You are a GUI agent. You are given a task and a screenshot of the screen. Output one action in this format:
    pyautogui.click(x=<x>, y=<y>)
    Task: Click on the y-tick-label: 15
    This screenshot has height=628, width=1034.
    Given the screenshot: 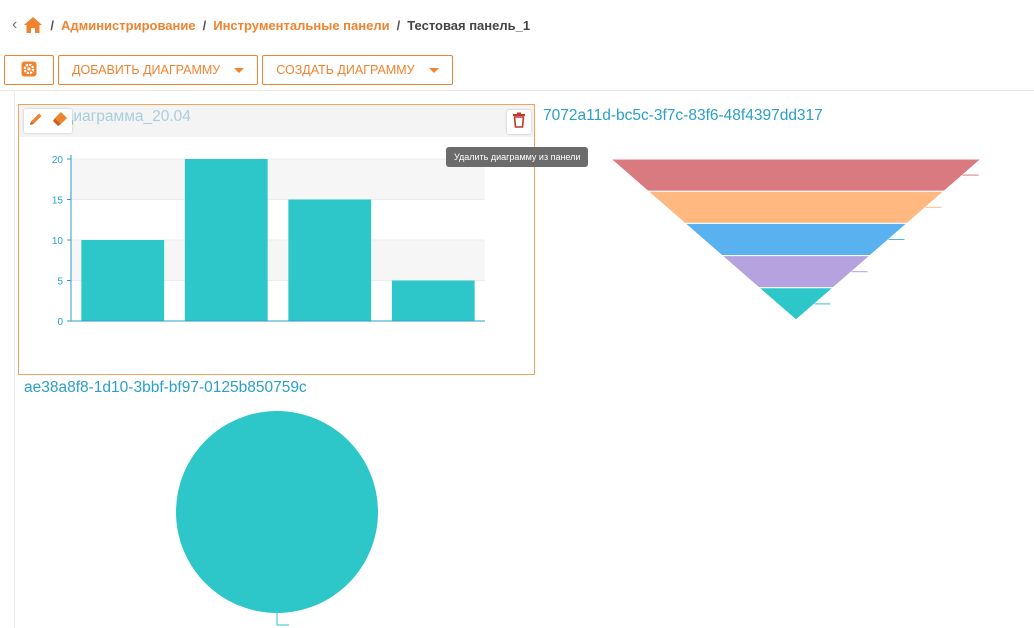 What is the action you would take?
    pyautogui.click(x=58, y=201)
    